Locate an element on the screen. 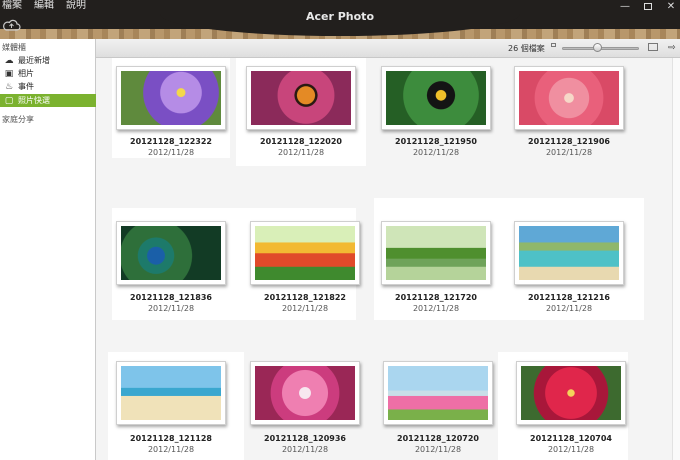 Image resolution: width=680 pixels, height=460 pixels. photo-name: 20121128_121128 is located at coordinates (171, 438).